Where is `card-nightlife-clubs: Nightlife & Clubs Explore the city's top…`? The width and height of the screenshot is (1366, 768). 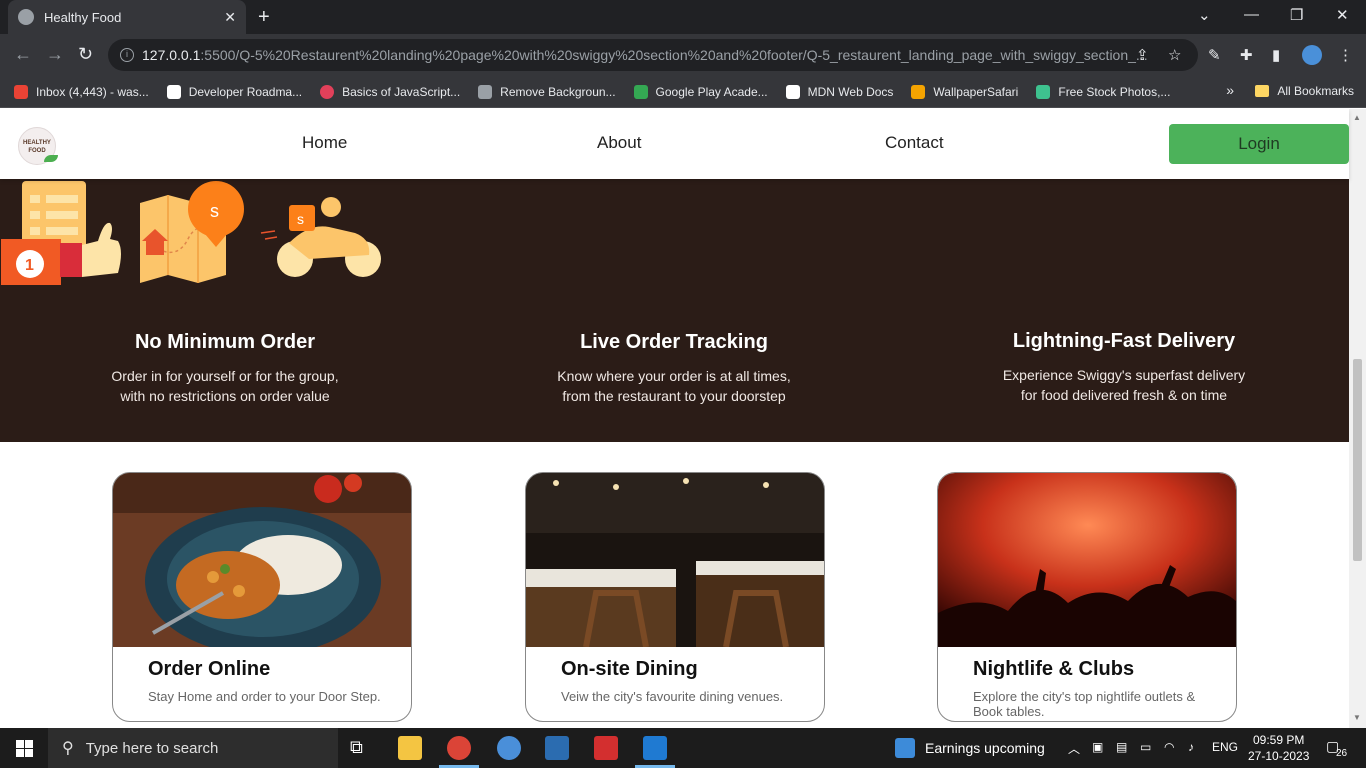
card-nightlife-clubs: Nightlife & Clubs Explore the city's top… is located at coordinates (1087, 597).